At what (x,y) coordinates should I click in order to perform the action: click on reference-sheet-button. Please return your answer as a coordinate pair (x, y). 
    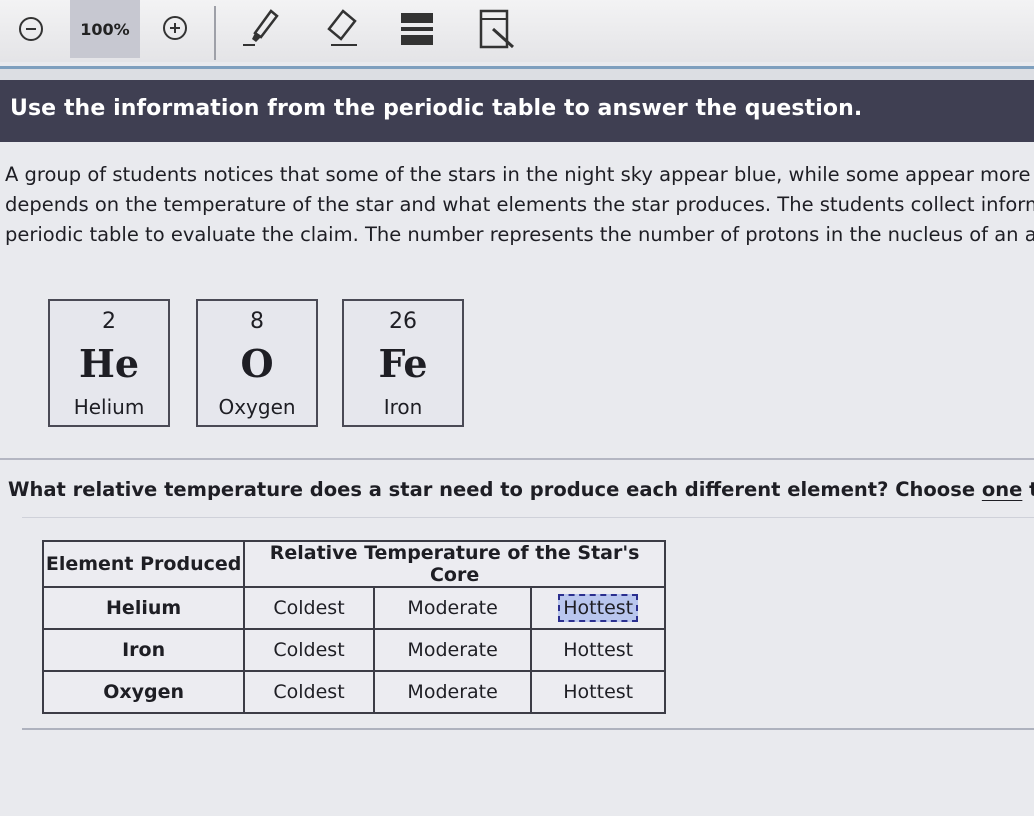
    Looking at the image, I should click on (496, 29).